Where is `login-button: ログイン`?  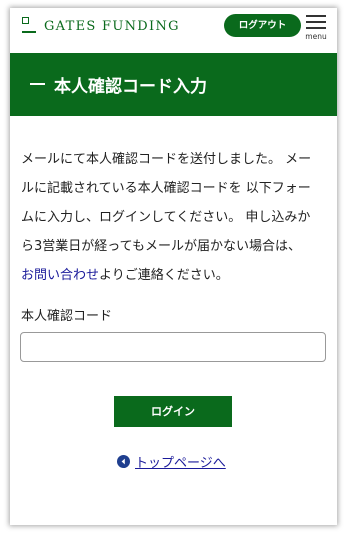
login-button: ログイン is located at coordinates (173, 411).